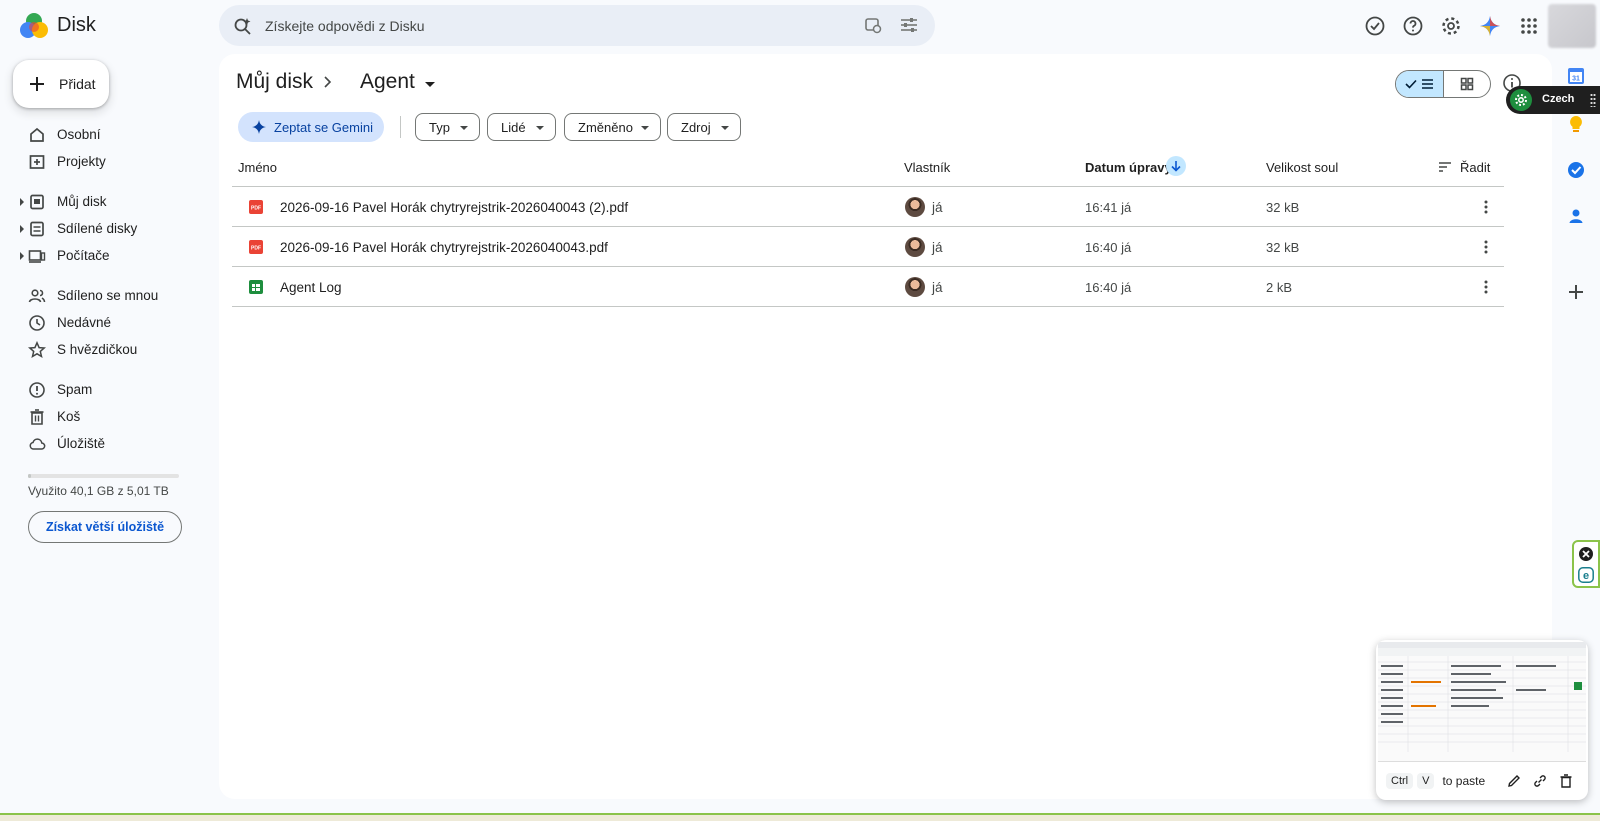 The height and width of the screenshot is (821, 1600). What do you see at coordinates (1475, 167) in the screenshot?
I see `sort-menu-button: Řadit` at bounding box center [1475, 167].